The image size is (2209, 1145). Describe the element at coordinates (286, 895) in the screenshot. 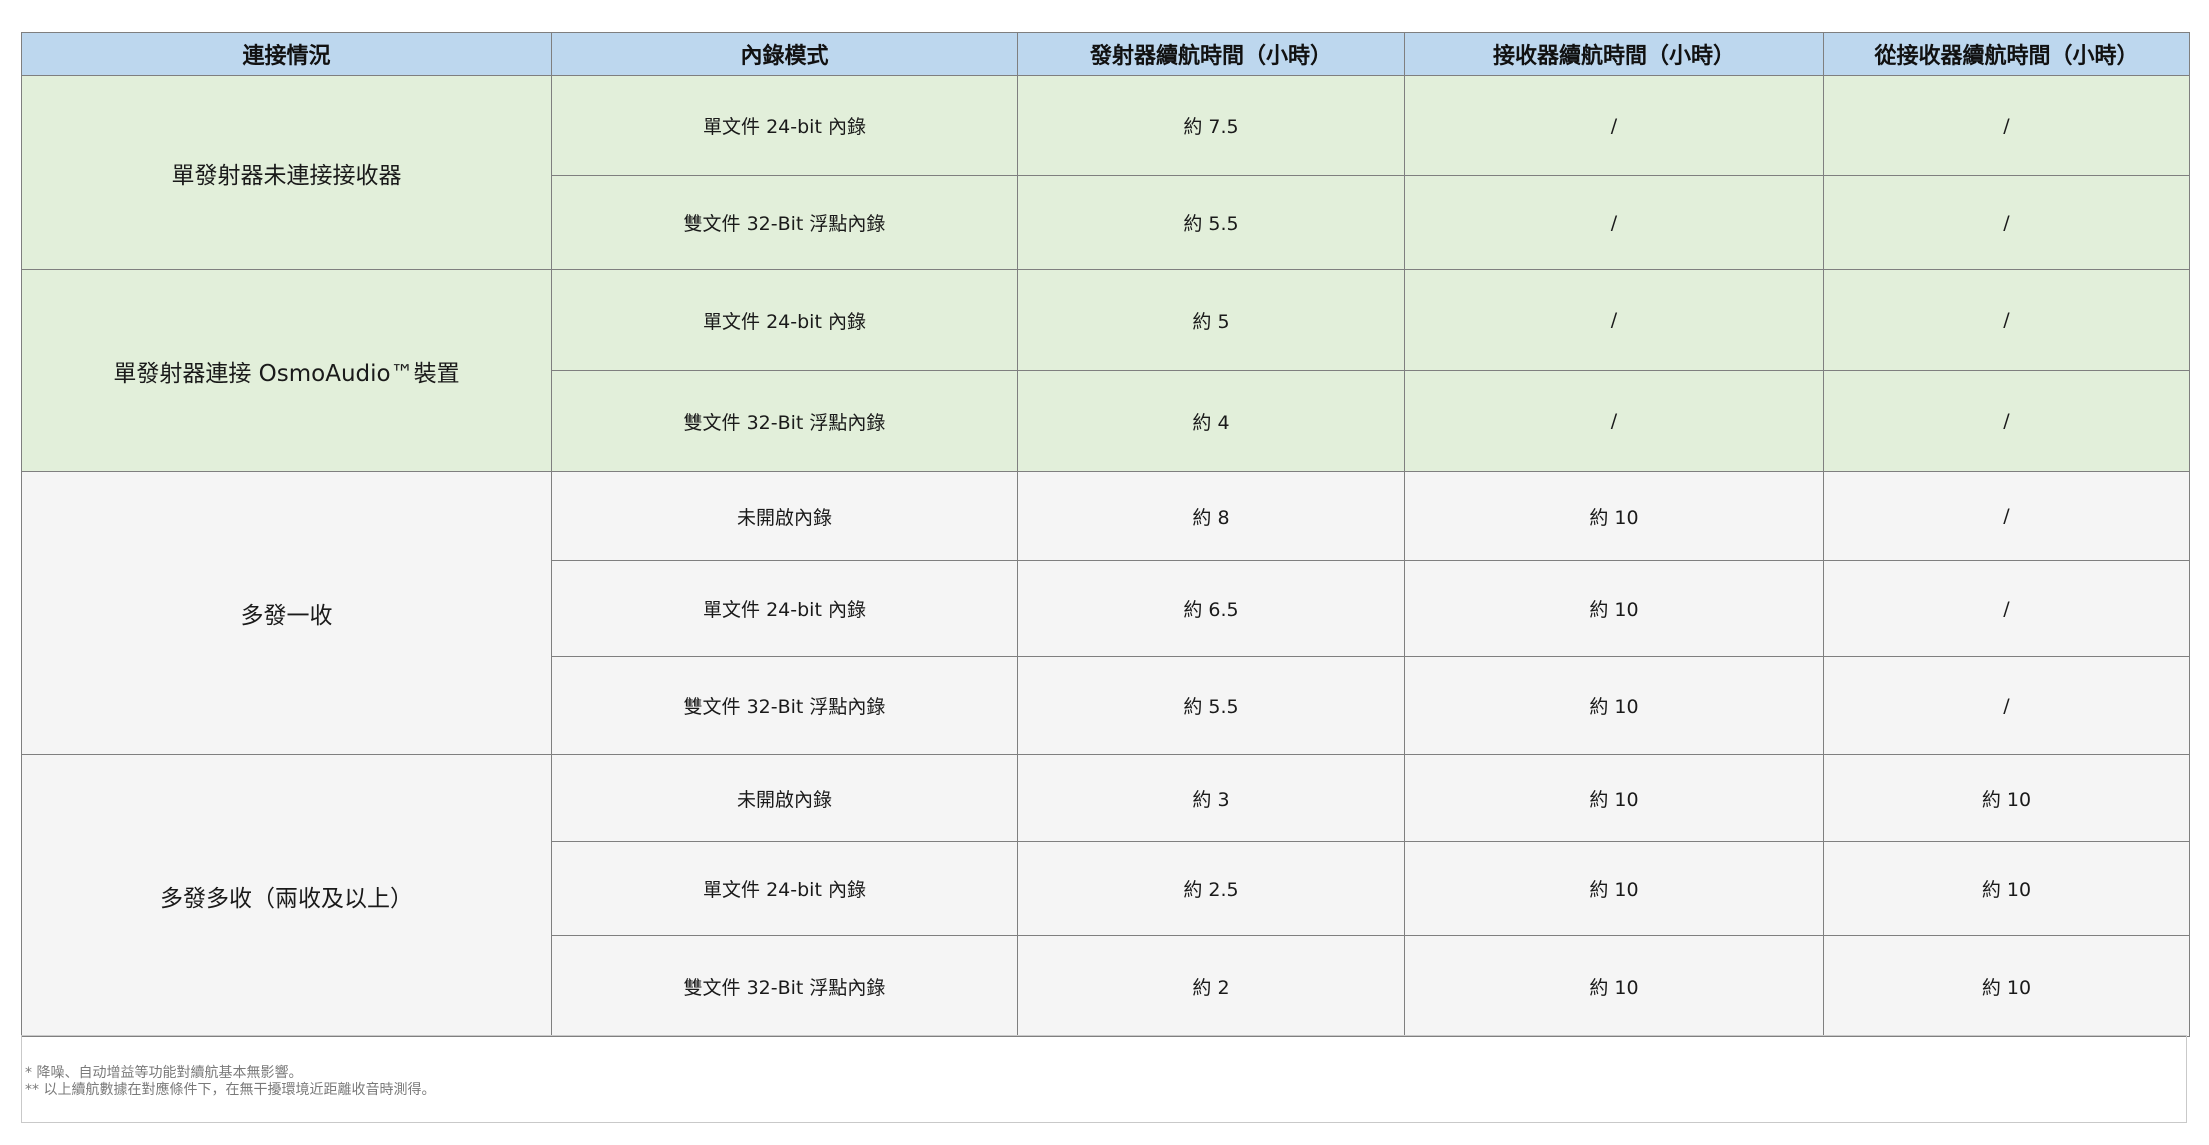

I see `group-label-multi-tx-multi-rx: 多發多收（兩收及以上）` at that location.